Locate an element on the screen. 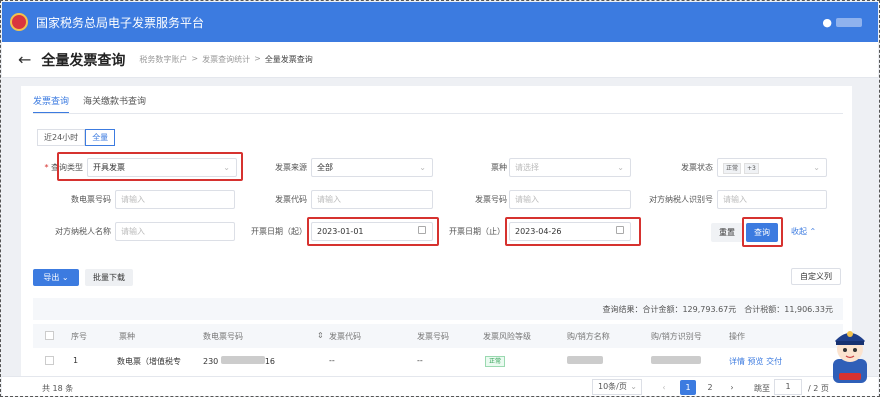  column-header: 购/销方识别号 is located at coordinates (676, 336).